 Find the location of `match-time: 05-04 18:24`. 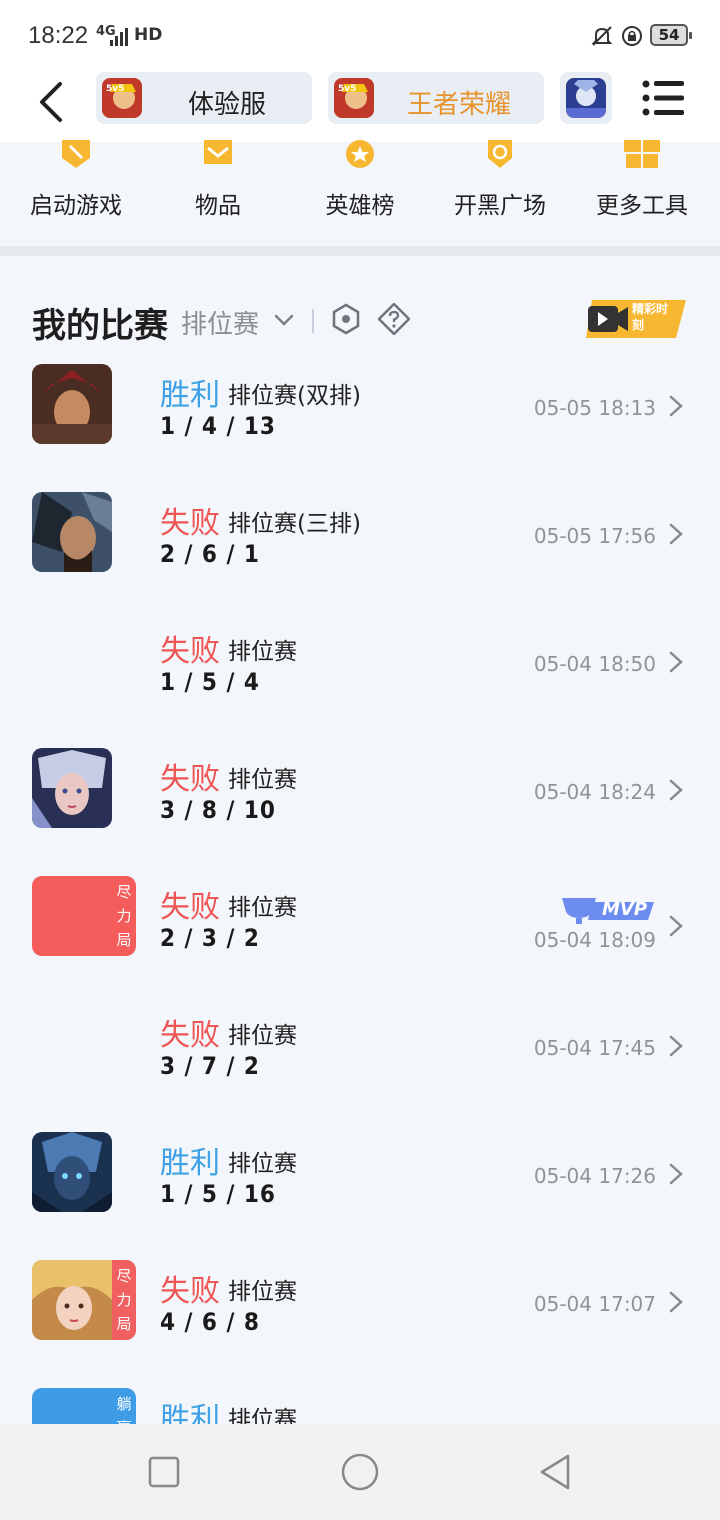

match-time: 05-04 18:24 is located at coordinates (594, 792).